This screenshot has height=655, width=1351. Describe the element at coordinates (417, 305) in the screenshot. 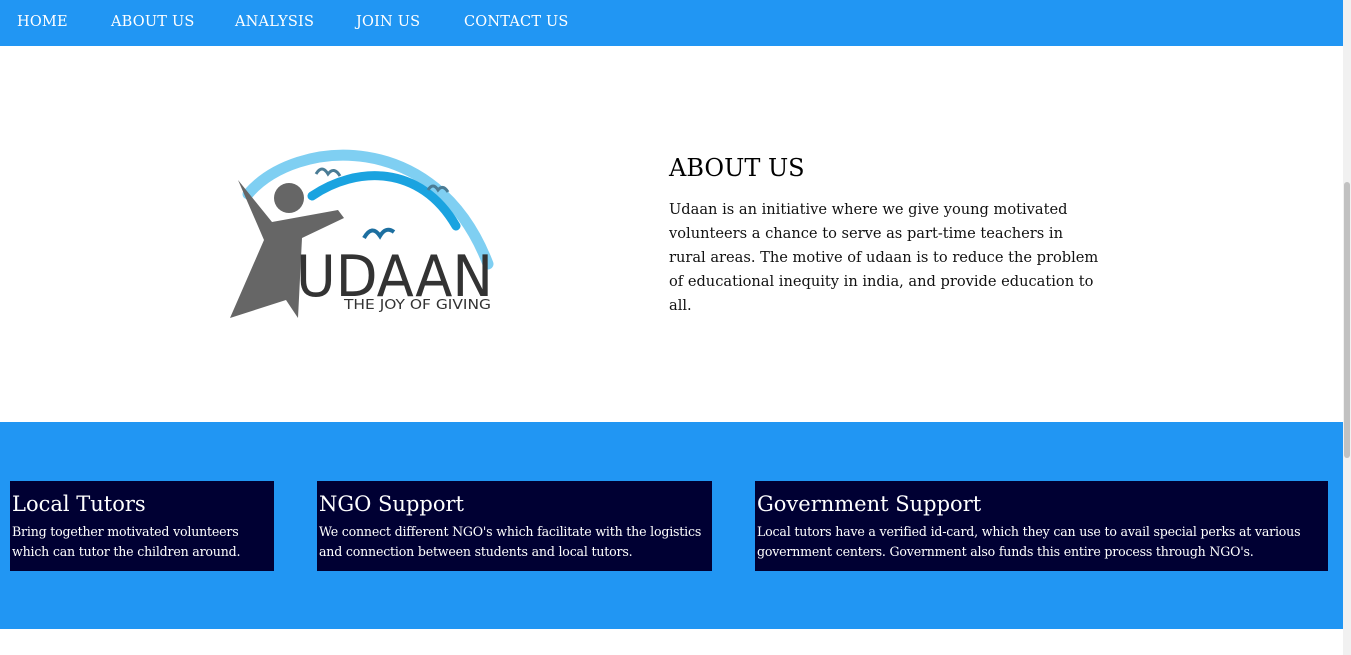

I see `logo-tagline: THE JOY OF GIVING` at that location.